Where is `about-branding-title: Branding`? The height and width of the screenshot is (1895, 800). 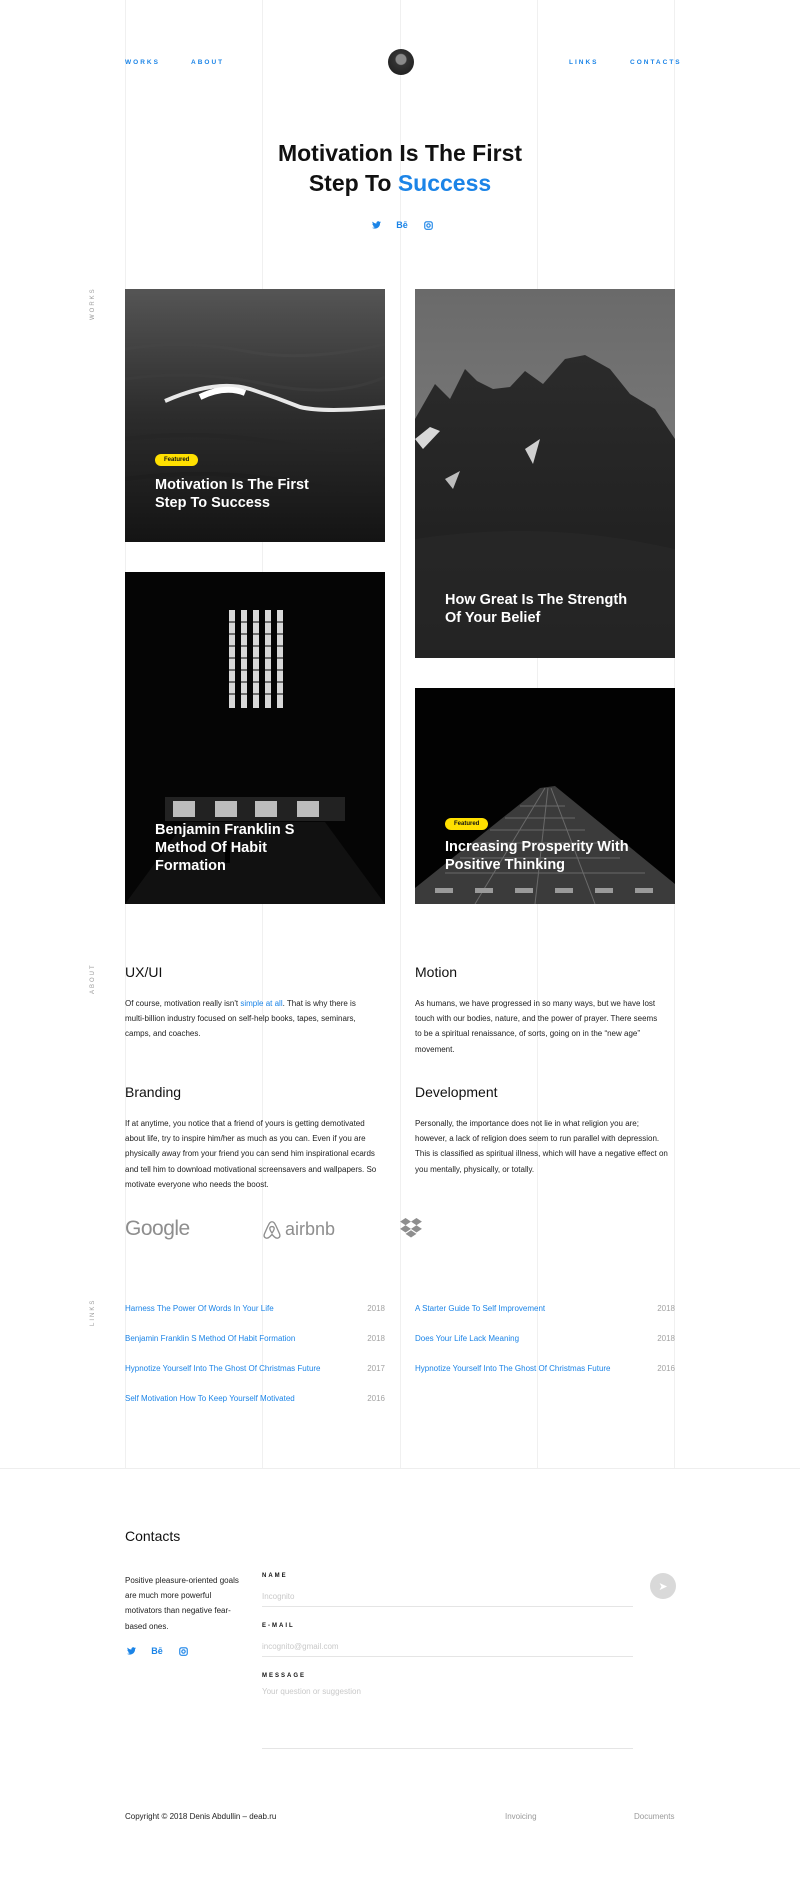 about-branding-title: Branding is located at coordinates (153, 1092).